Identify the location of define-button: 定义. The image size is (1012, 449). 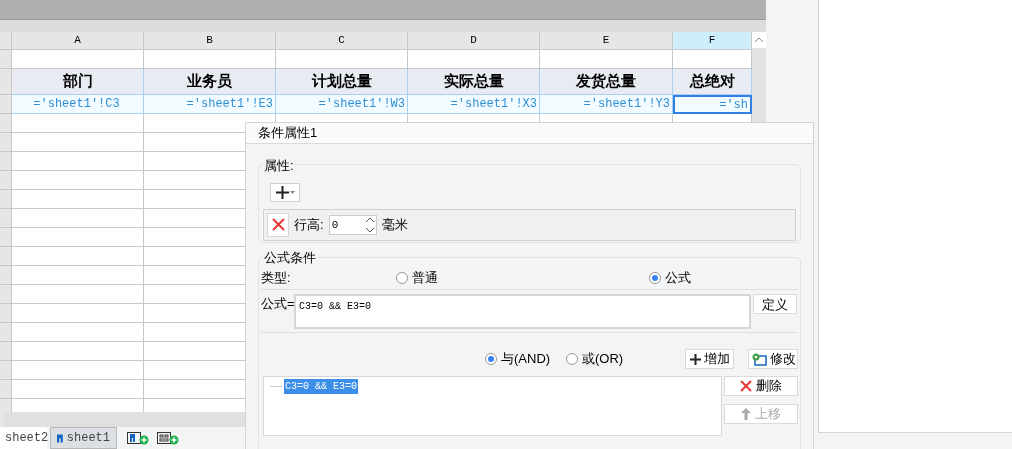
(775, 303).